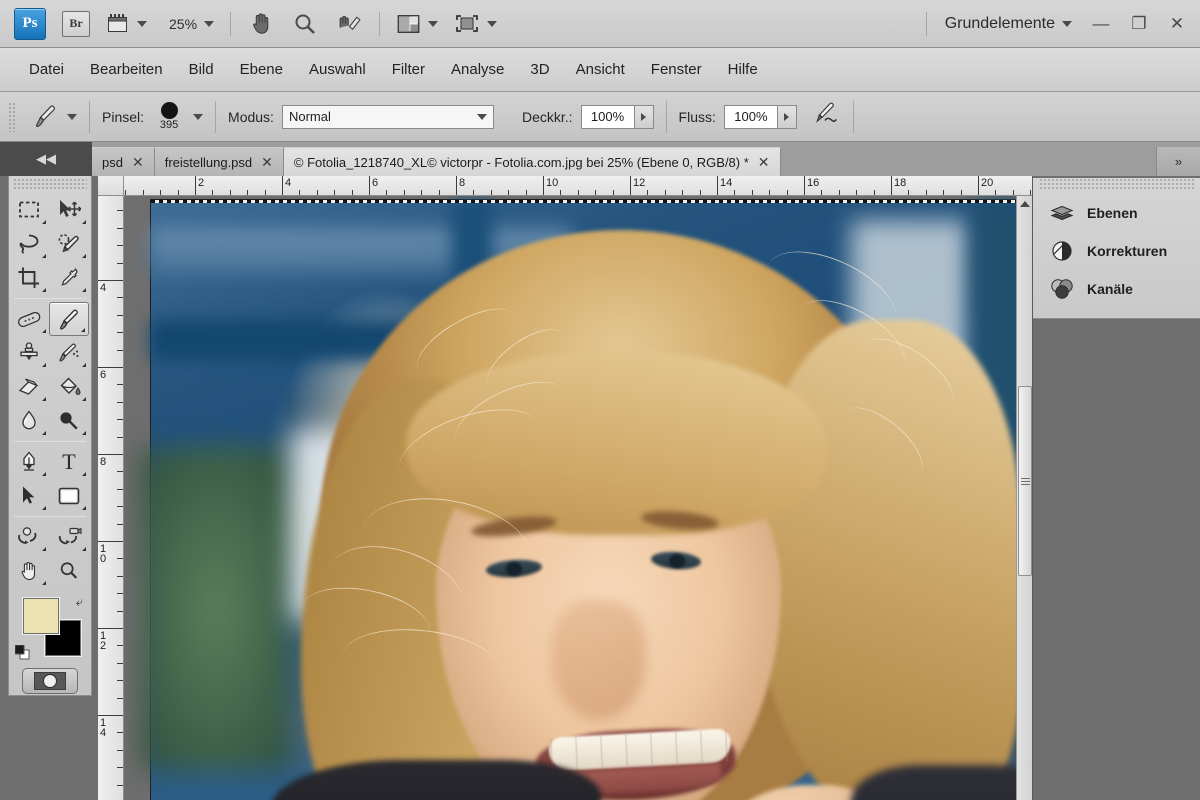  Describe the element at coordinates (69, 537) in the screenshot. I see `tool-3d-camera-rotate` at that location.